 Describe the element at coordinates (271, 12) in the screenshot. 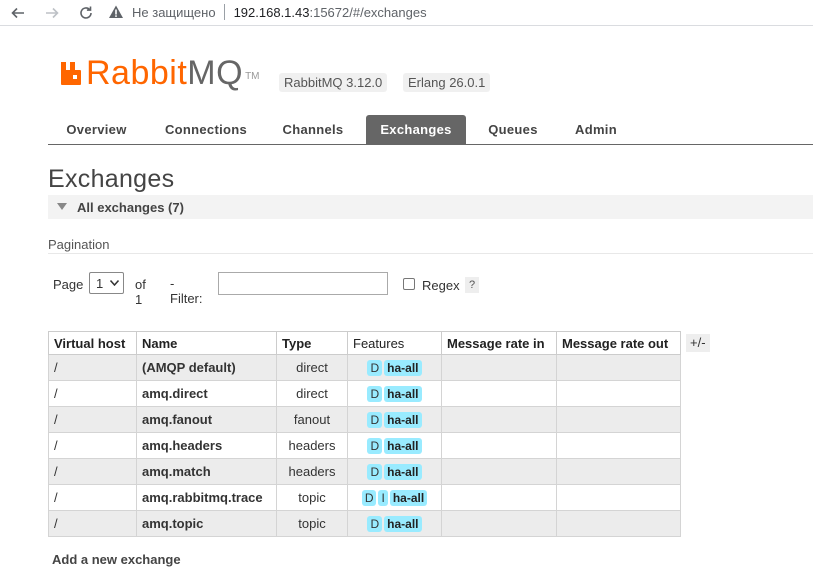

I see `url-host: 192.168.1.43` at that location.